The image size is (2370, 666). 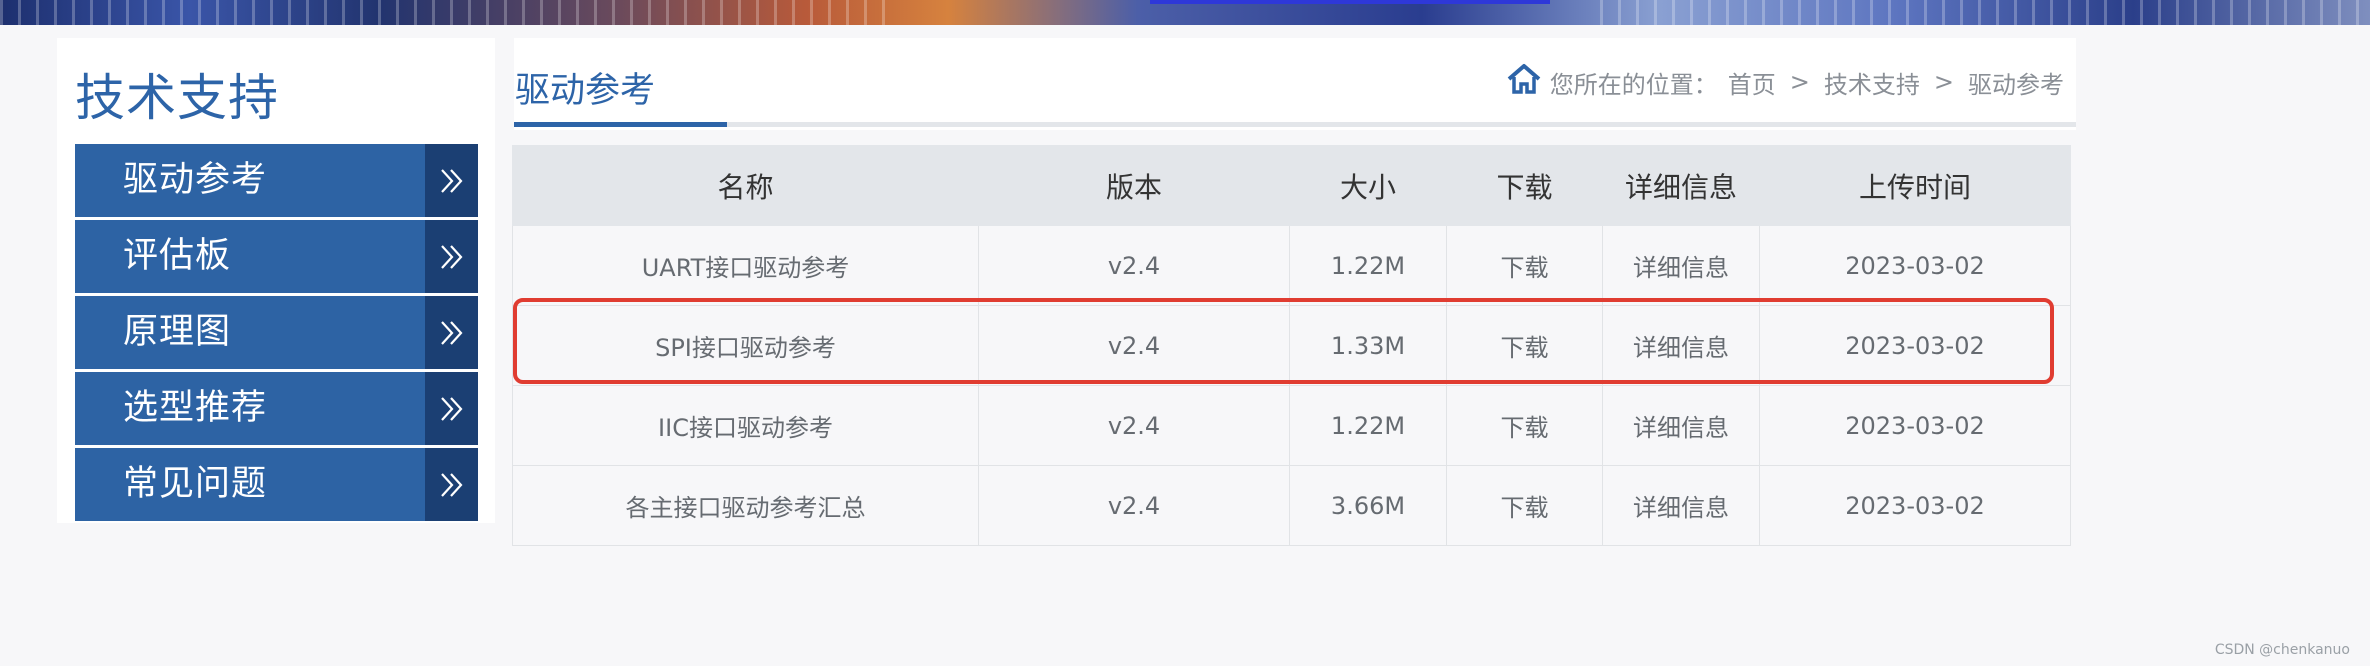 What do you see at coordinates (276, 332) in the screenshot?
I see `sidebar-item-schematic: 原理图` at bounding box center [276, 332].